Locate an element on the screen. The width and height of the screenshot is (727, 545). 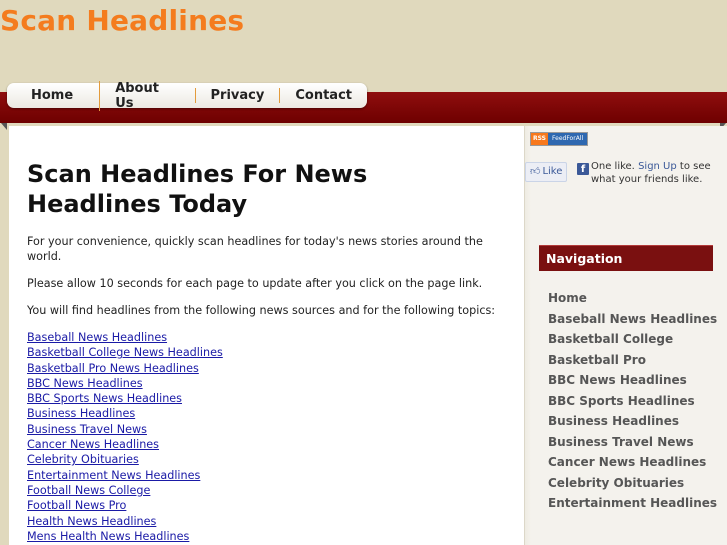
link-health-news: Health News Headlines is located at coordinates (91, 521).